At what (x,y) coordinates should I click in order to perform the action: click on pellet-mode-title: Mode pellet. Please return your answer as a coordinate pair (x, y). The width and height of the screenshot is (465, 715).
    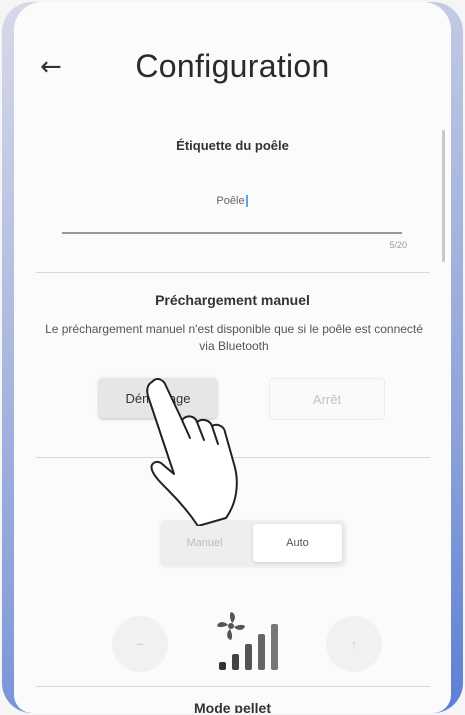
    Looking at the image, I should click on (232, 706).